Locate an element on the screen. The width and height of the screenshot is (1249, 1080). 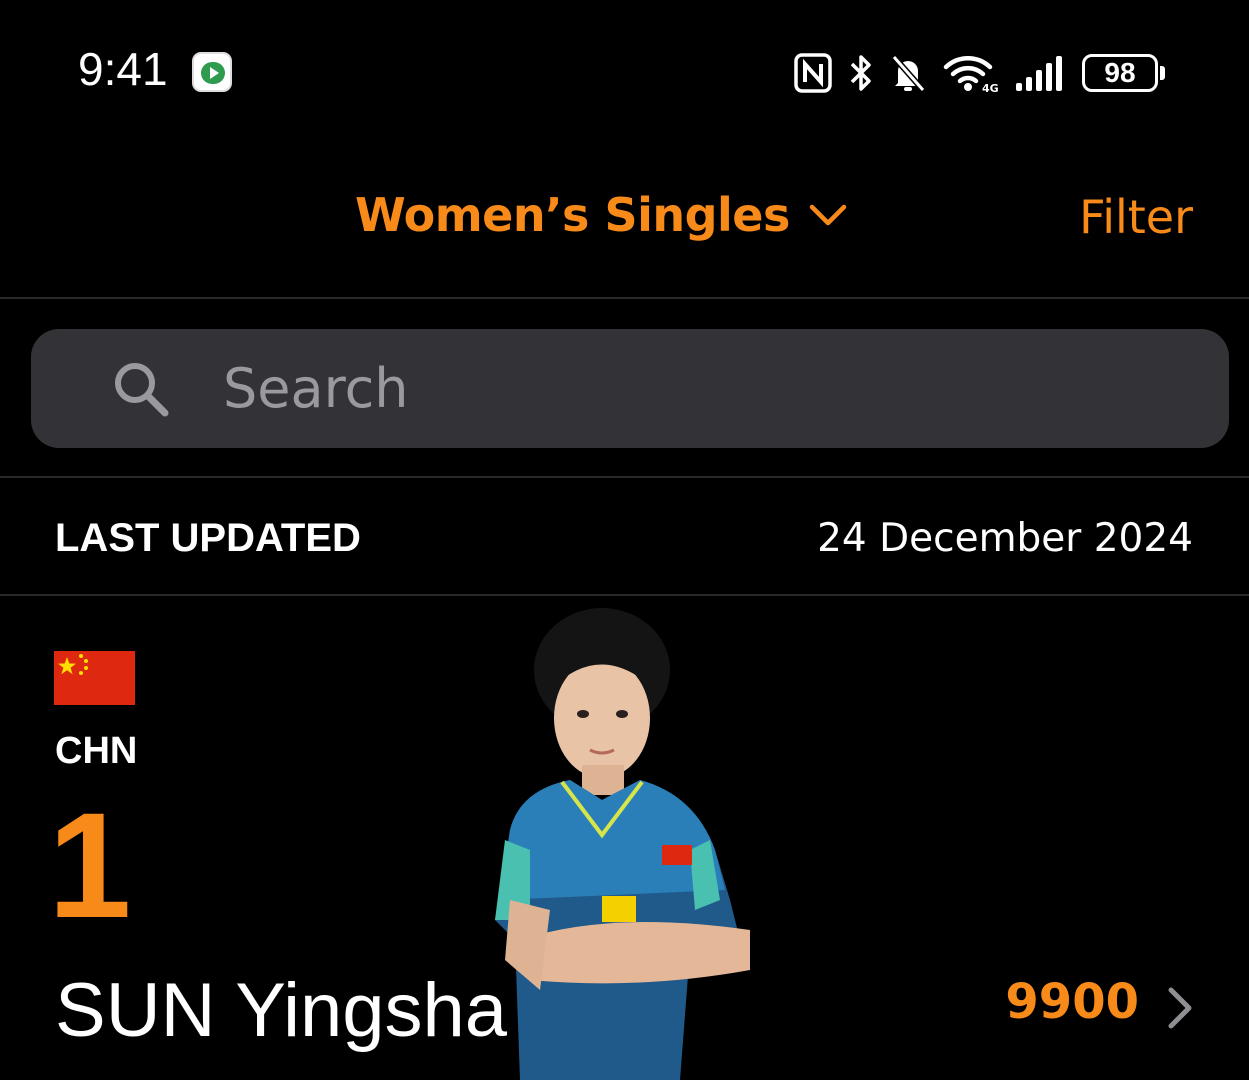
player-points: 9900 is located at coordinates (1072, 1002).